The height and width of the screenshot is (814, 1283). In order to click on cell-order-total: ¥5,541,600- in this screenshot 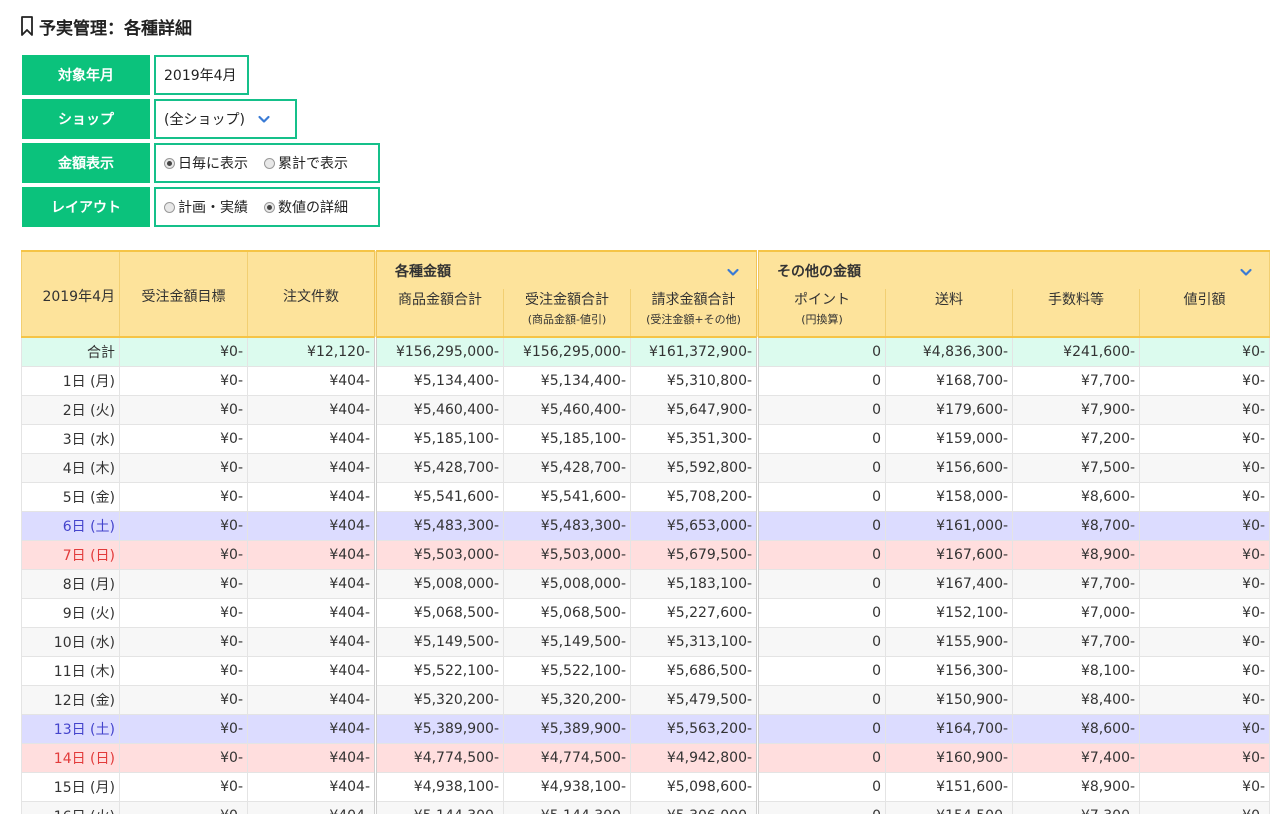, I will do `click(567, 496)`.